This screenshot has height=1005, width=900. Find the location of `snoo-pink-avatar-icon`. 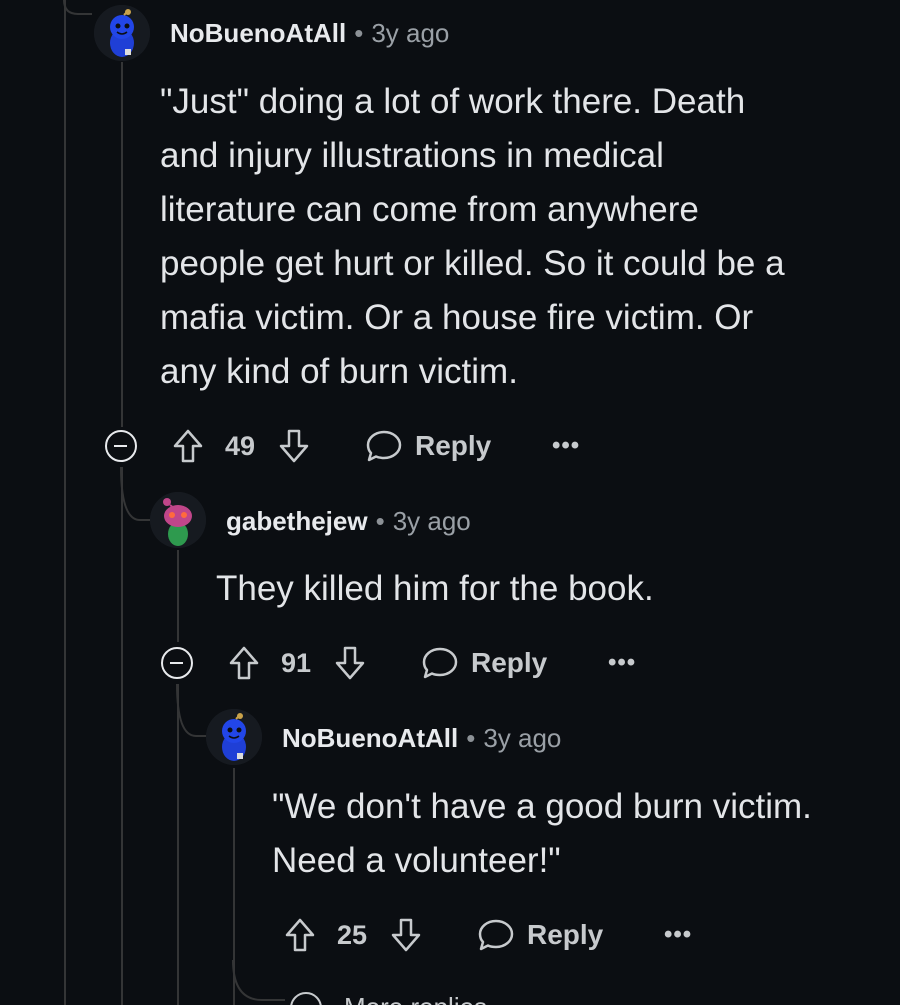

snoo-pink-avatar-icon is located at coordinates (178, 520).